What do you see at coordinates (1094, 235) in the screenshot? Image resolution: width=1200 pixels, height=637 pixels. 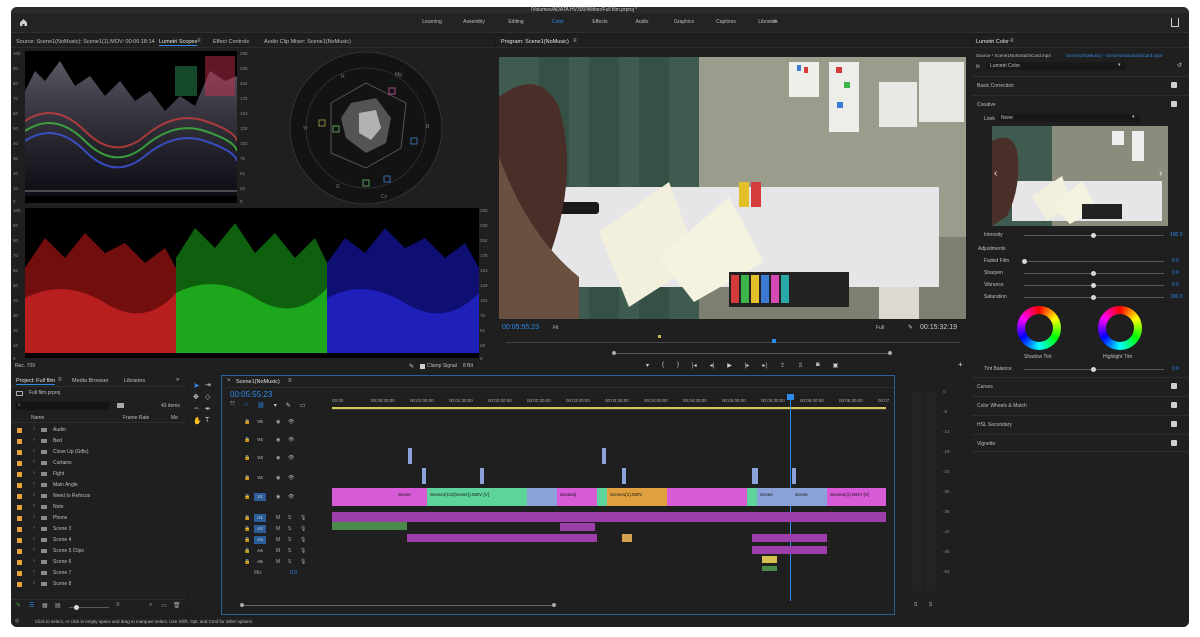 I see `intensity-slider` at bounding box center [1094, 235].